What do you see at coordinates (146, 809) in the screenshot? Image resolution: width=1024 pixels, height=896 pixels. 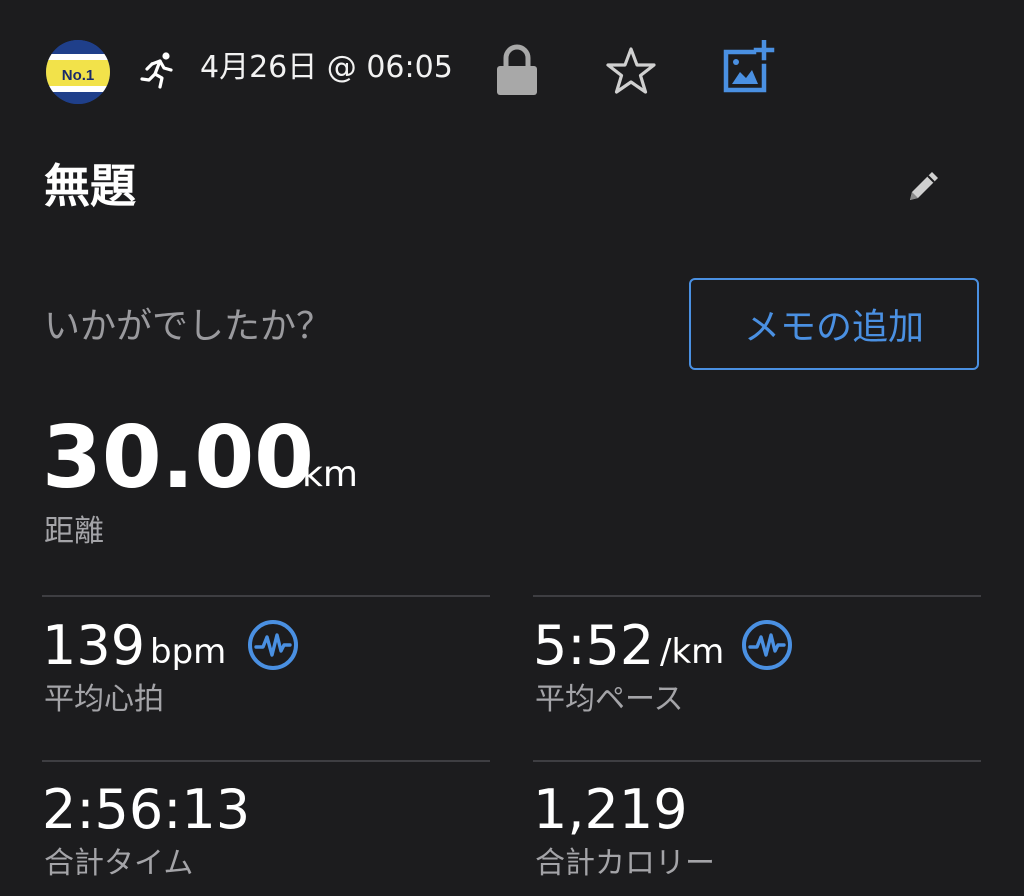 I see `stat-value: 2:56:13` at bounding box center [146, 809].